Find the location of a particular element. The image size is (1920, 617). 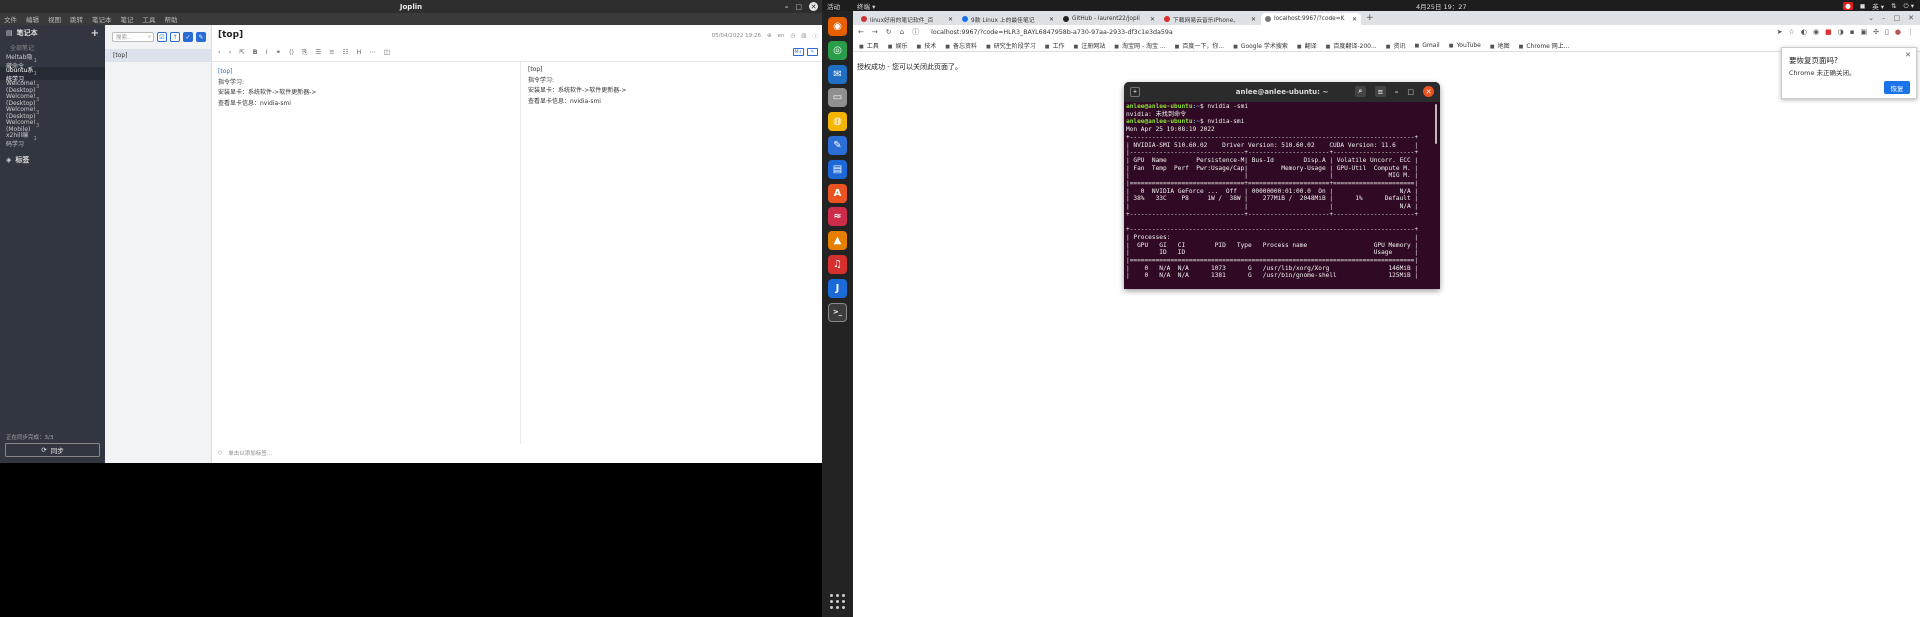

netease-music-icon: ♫ is located at coordinates (837, 264).